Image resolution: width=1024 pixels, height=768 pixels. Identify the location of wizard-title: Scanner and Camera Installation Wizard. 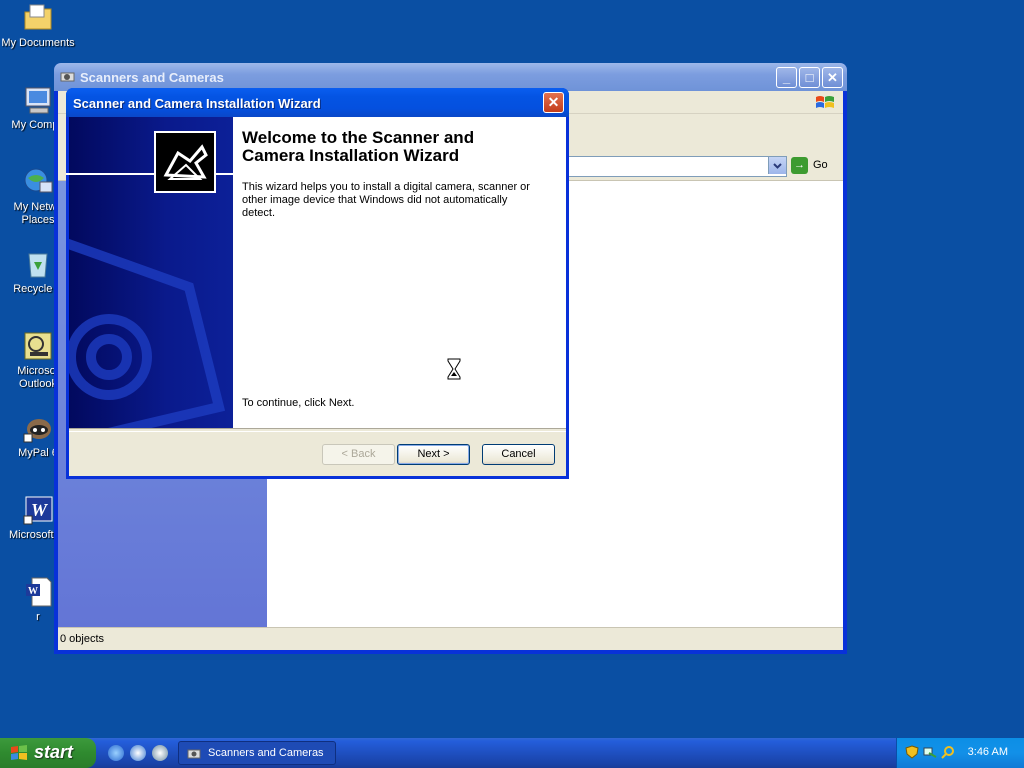
(197, 103).